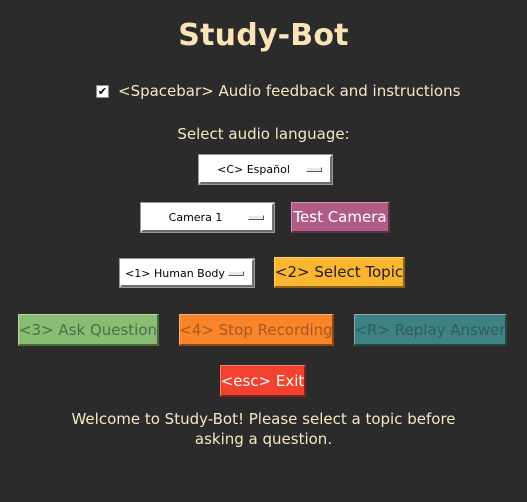 The height and width of the screenshot is (502, 527). I want to click on language-dropdown: <C> Español, so click(265, 169).